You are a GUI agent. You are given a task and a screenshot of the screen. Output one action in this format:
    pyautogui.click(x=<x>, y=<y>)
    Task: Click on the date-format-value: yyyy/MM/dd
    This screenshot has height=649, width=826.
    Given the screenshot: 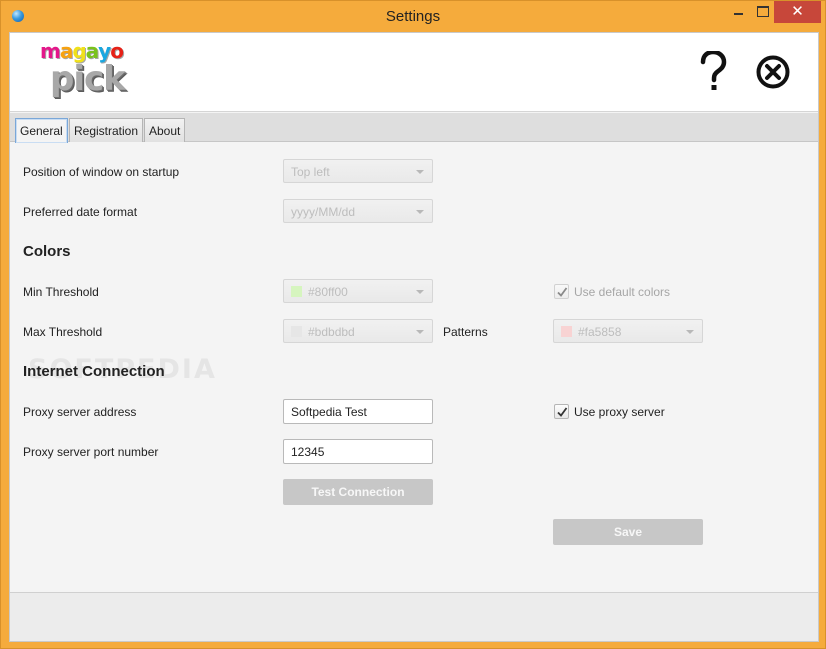 What is the action you would take?
    pyautogui.click(x=323, y=212)
    